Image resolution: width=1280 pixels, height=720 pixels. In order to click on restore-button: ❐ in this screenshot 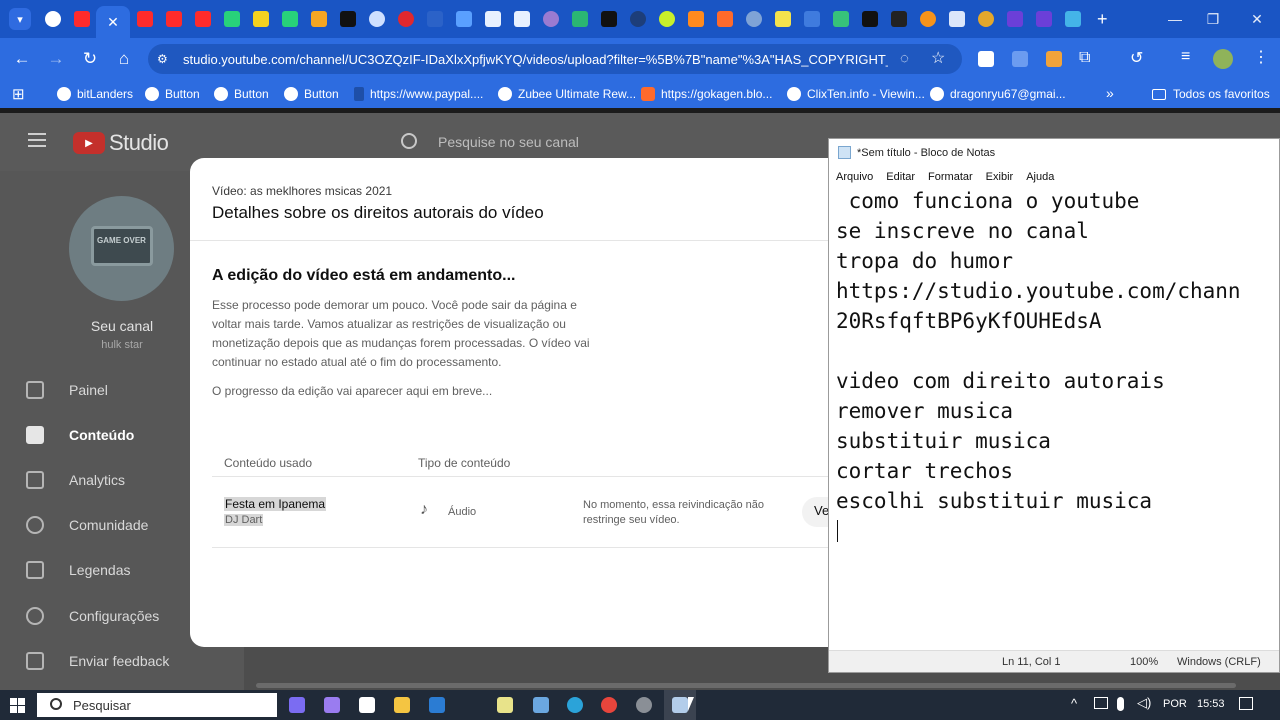, I will do `click(1213, 19)`.